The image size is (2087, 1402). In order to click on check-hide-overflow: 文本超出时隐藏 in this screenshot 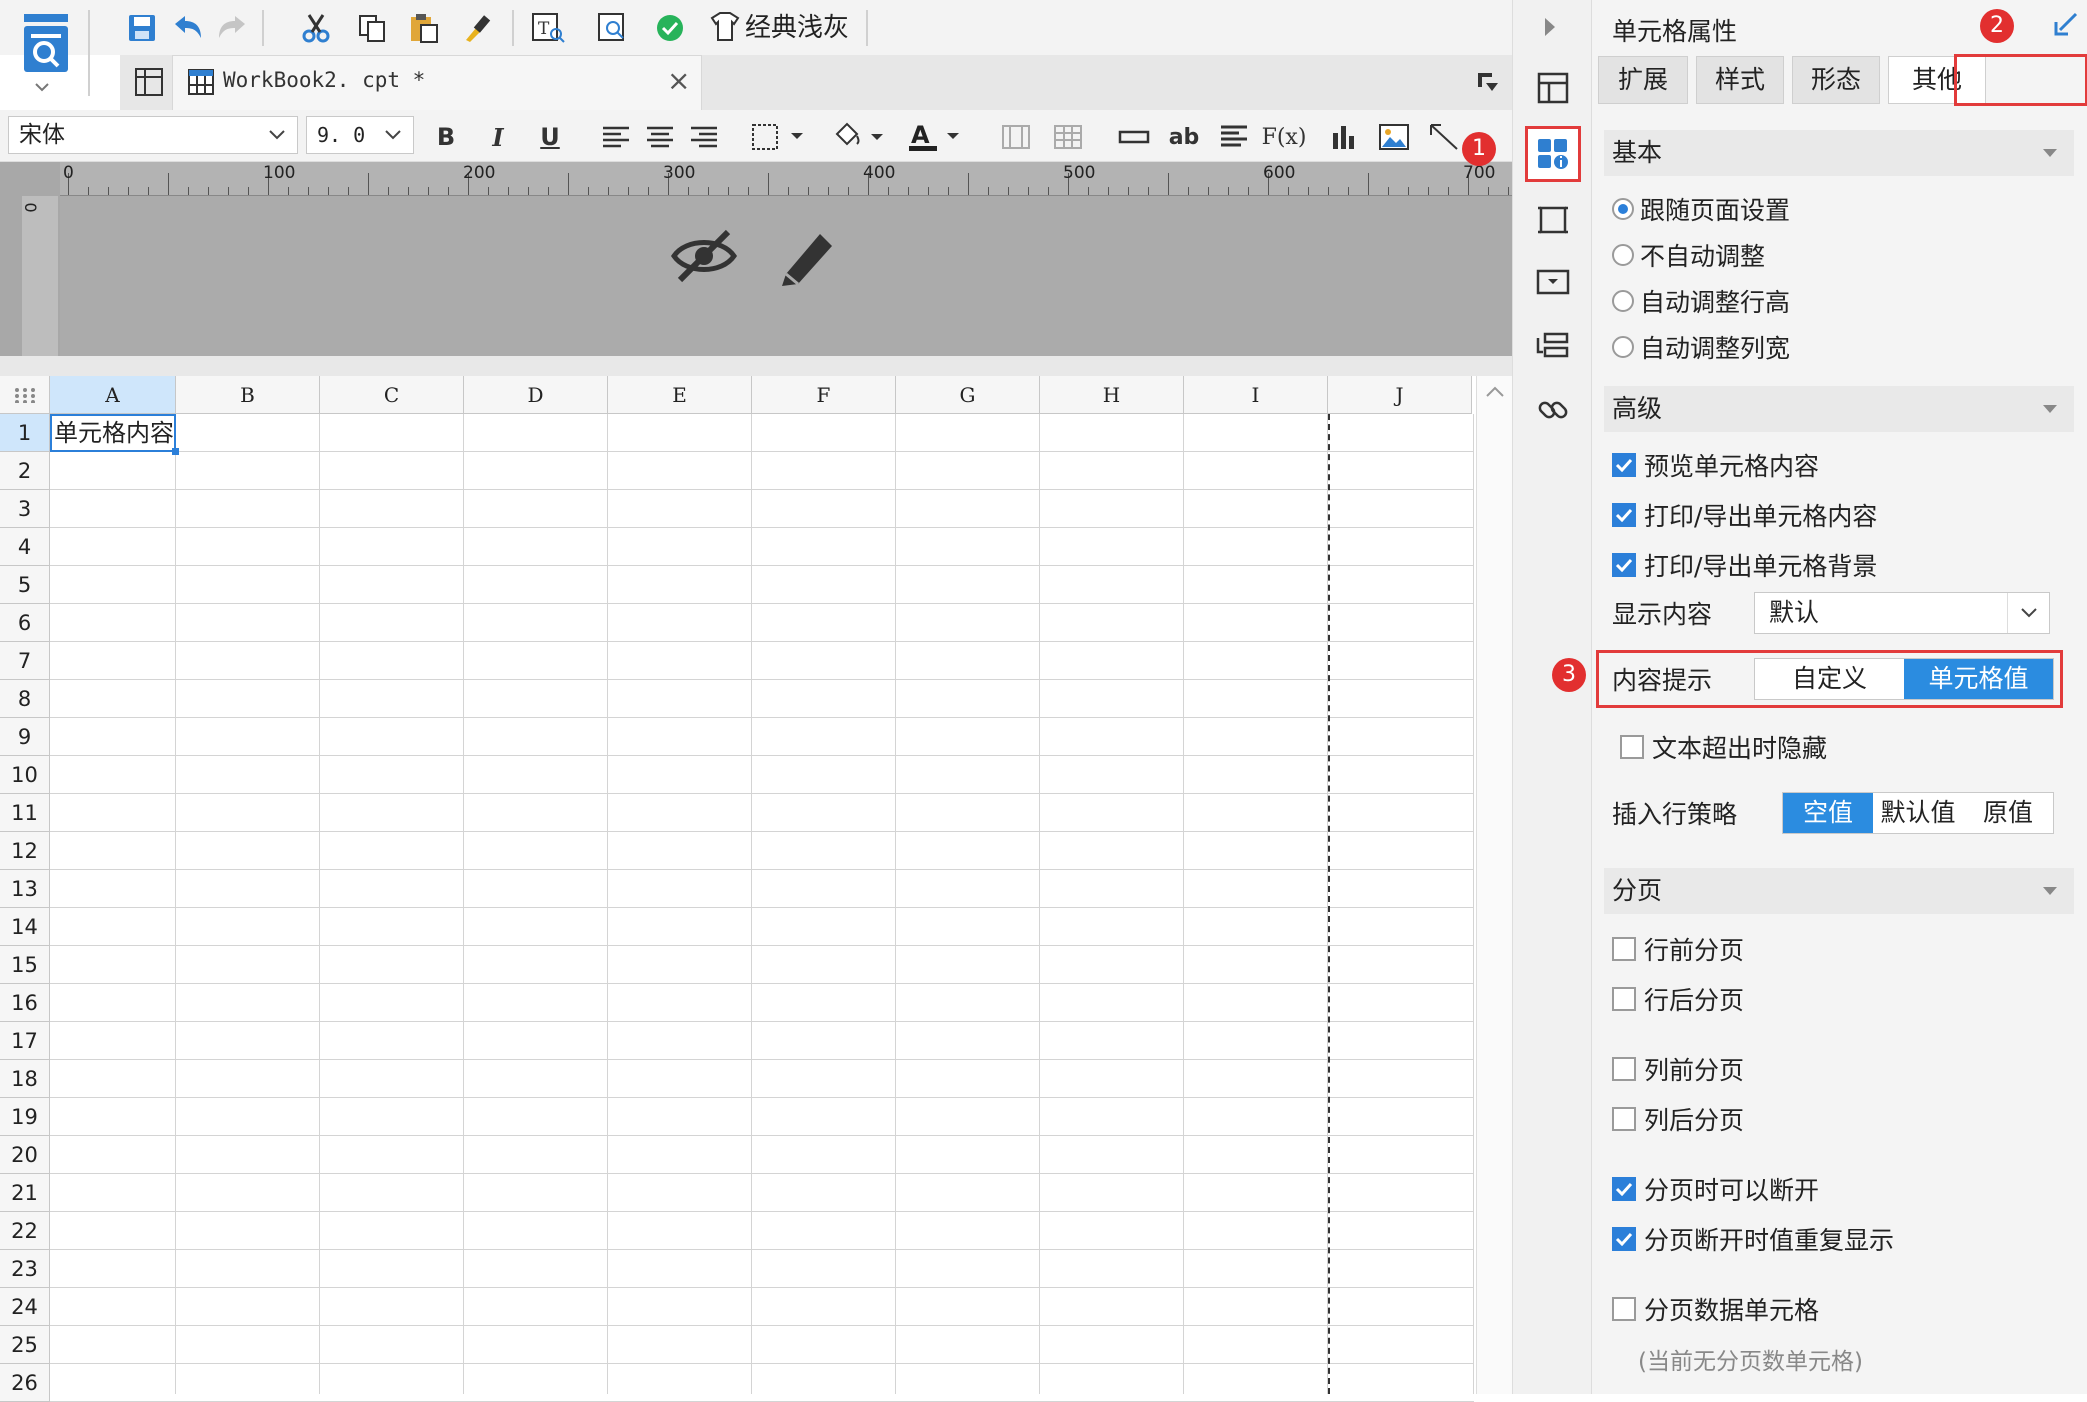, I will do `click(1723, 747)`.